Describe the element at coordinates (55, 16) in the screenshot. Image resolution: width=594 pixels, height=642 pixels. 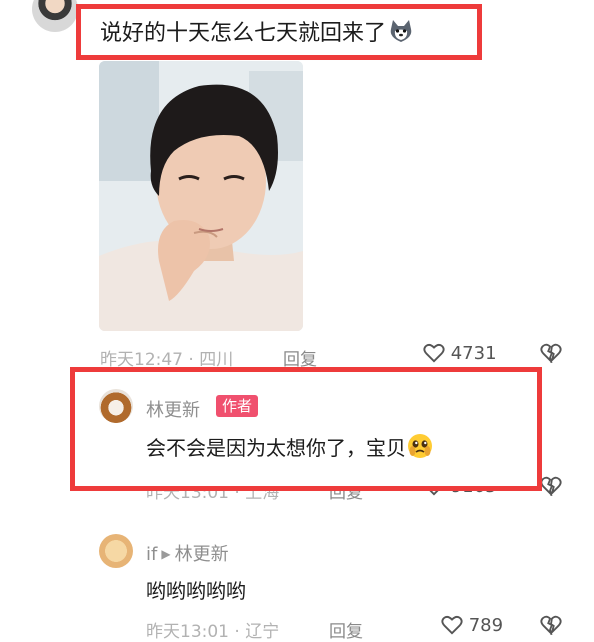
I see `commenter-avatar` at that location.